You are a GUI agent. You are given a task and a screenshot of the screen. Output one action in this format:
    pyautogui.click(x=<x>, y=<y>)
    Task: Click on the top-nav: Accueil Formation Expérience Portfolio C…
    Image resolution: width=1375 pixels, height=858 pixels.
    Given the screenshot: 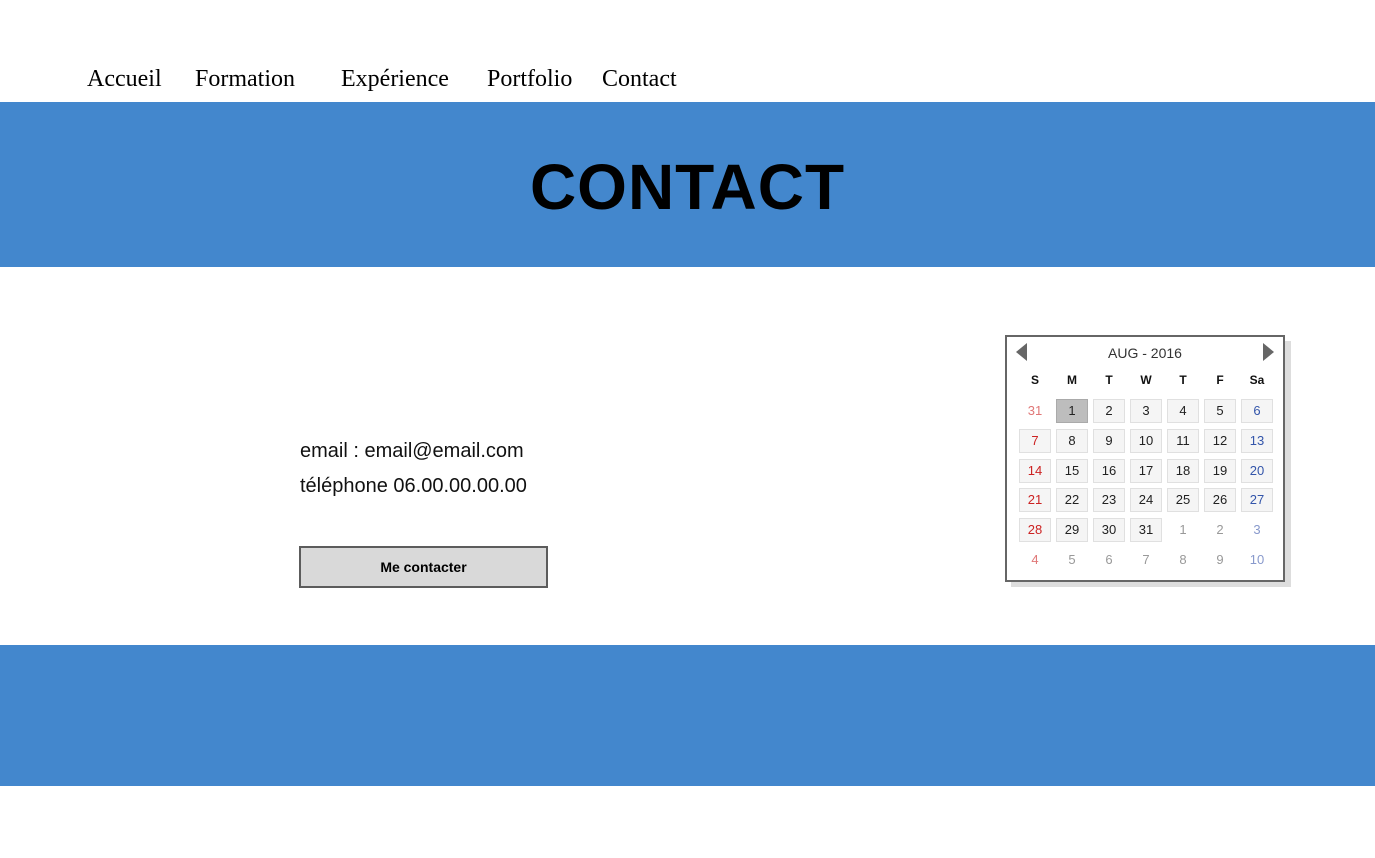 What is the action you would take?
    pyautogui.click(x=687, y=82)
    